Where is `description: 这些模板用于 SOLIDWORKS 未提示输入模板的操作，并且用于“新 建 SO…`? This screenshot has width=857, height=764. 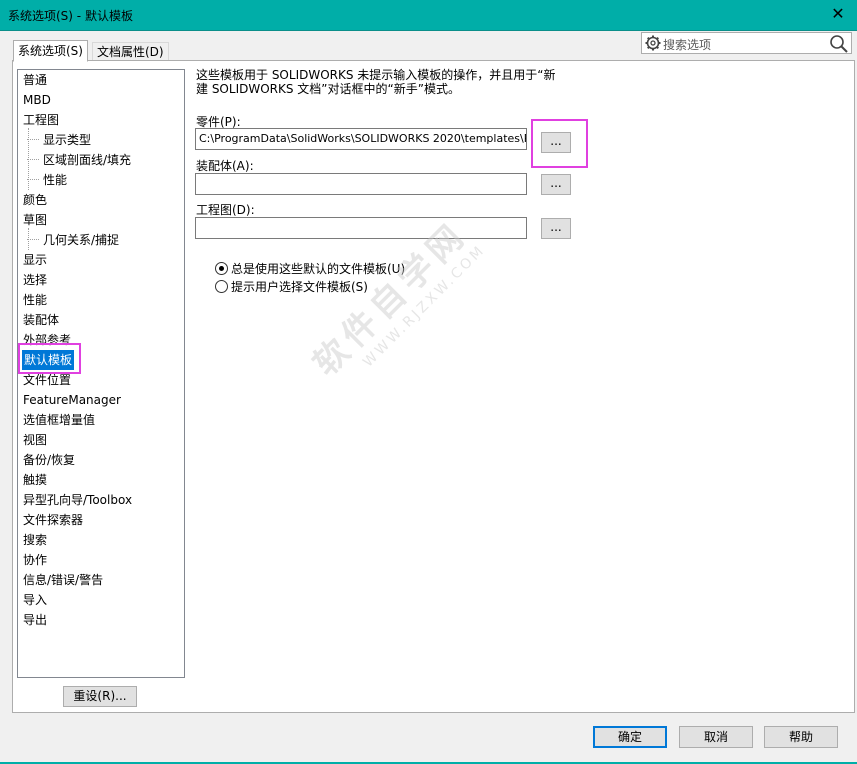
description: 这些模板用于 SOLIDWORKS 未提示输入模板的操作，并且用于“新 建 SO… is located at coordinates (386, 82).